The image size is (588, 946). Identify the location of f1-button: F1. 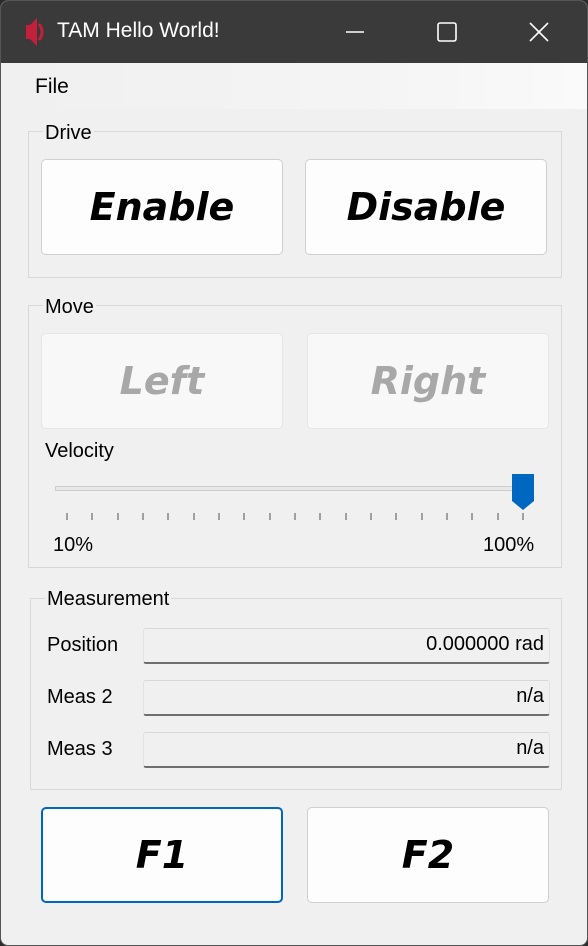
(162, 855).